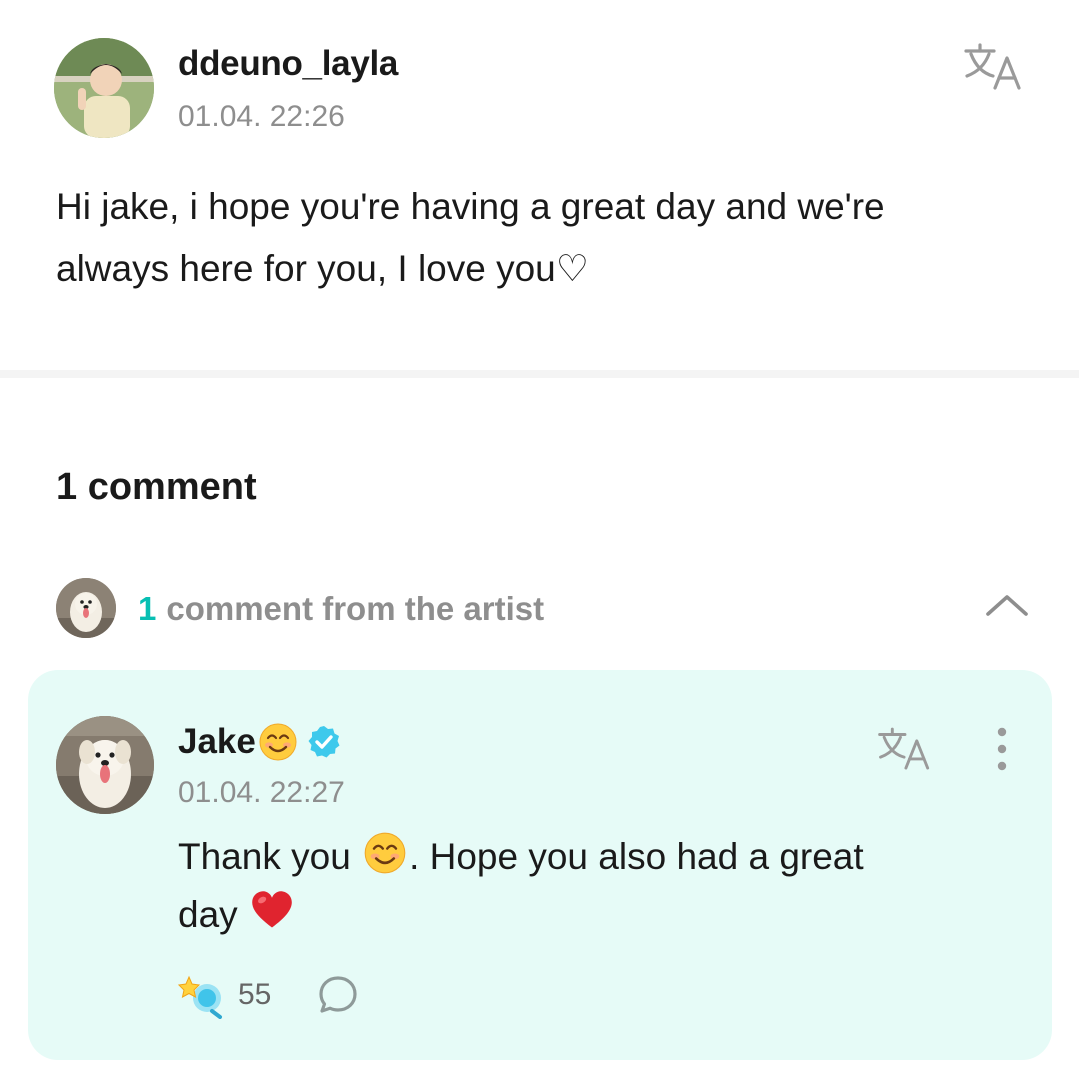  I want to click on verified-badge-icon, so click(324, 742).